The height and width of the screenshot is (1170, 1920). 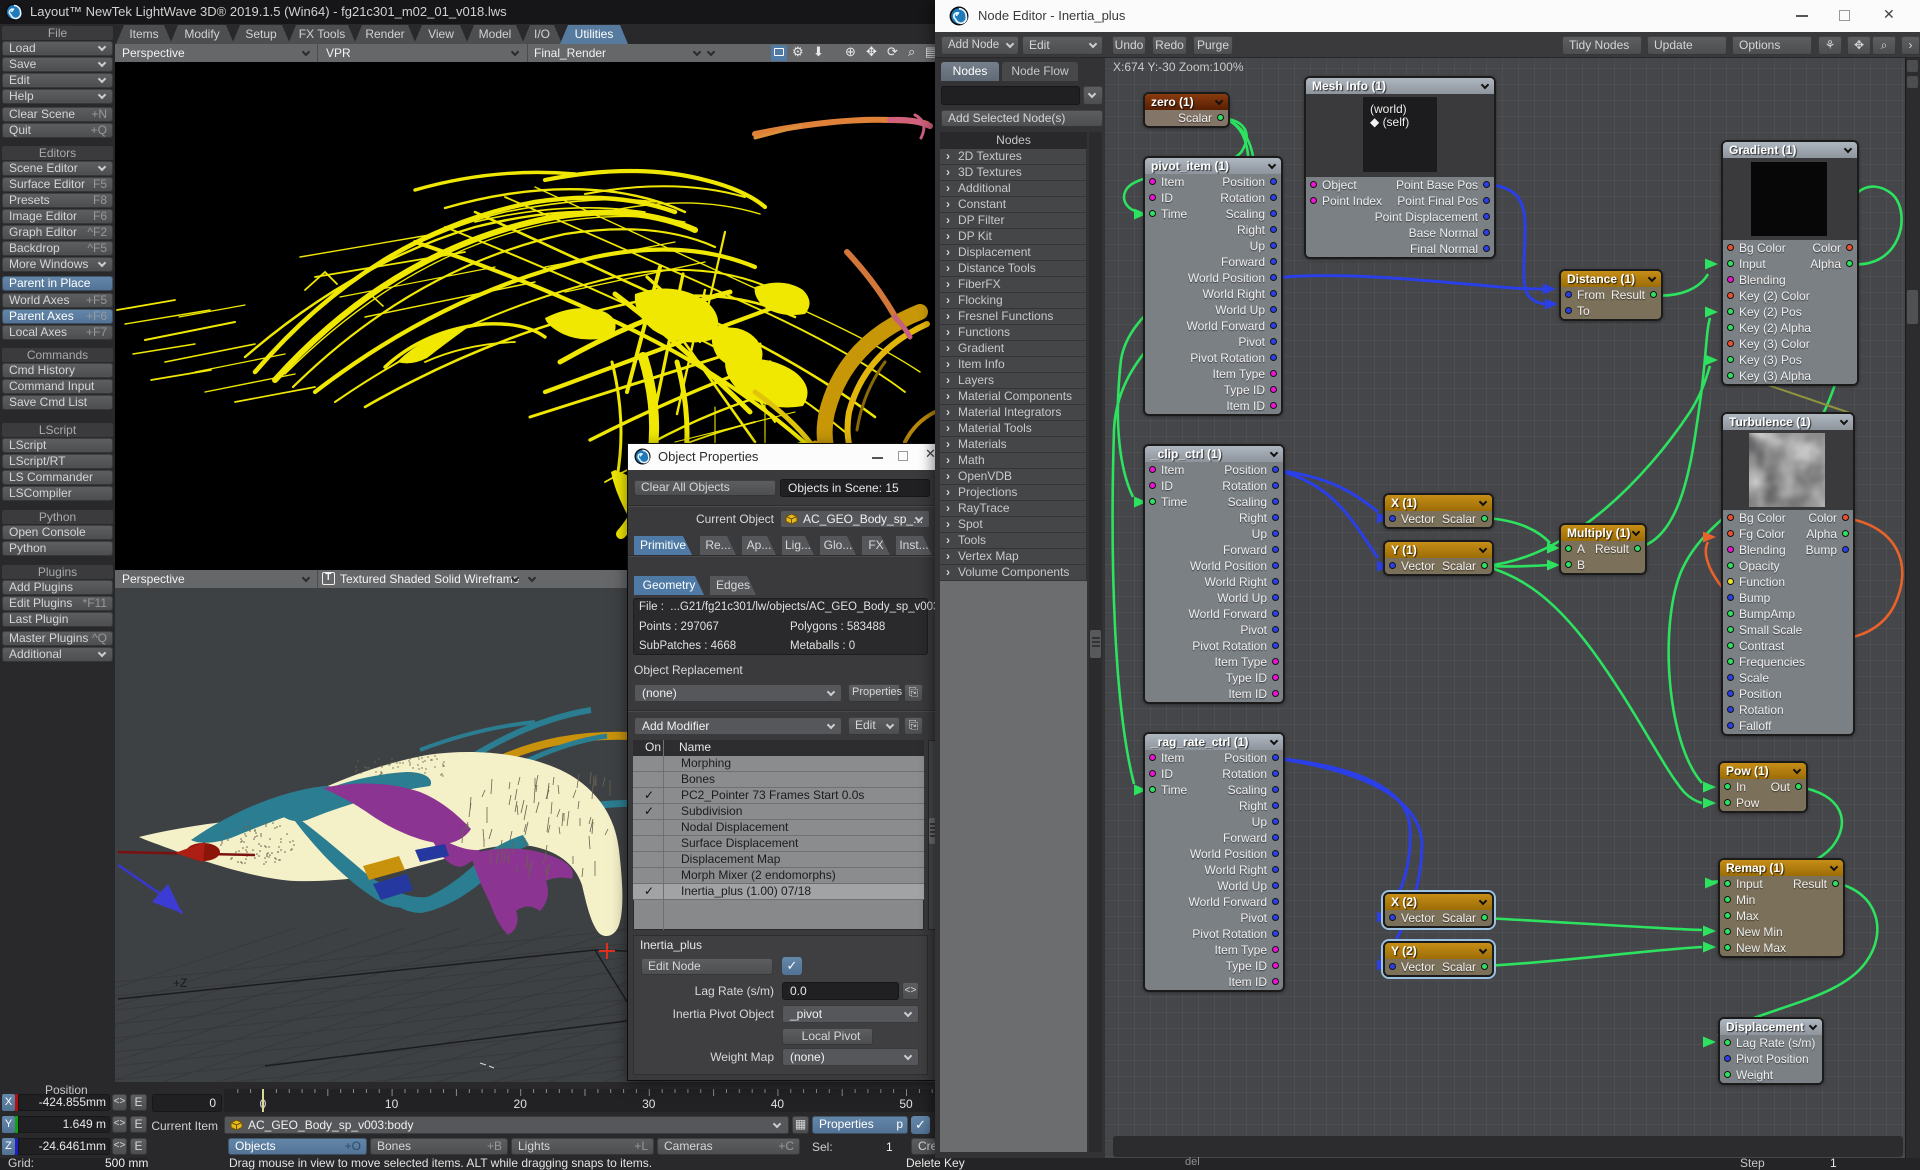 What do you see at coordinates (649, 1104) in the screenshot?
I see `svg-text: 30` at bounding box center [649, 1104].